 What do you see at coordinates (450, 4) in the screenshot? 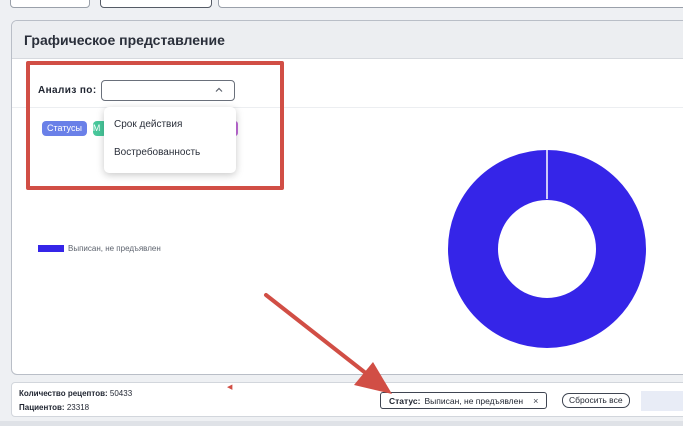
I see `top-control-search` at bounding box center [450, 4].